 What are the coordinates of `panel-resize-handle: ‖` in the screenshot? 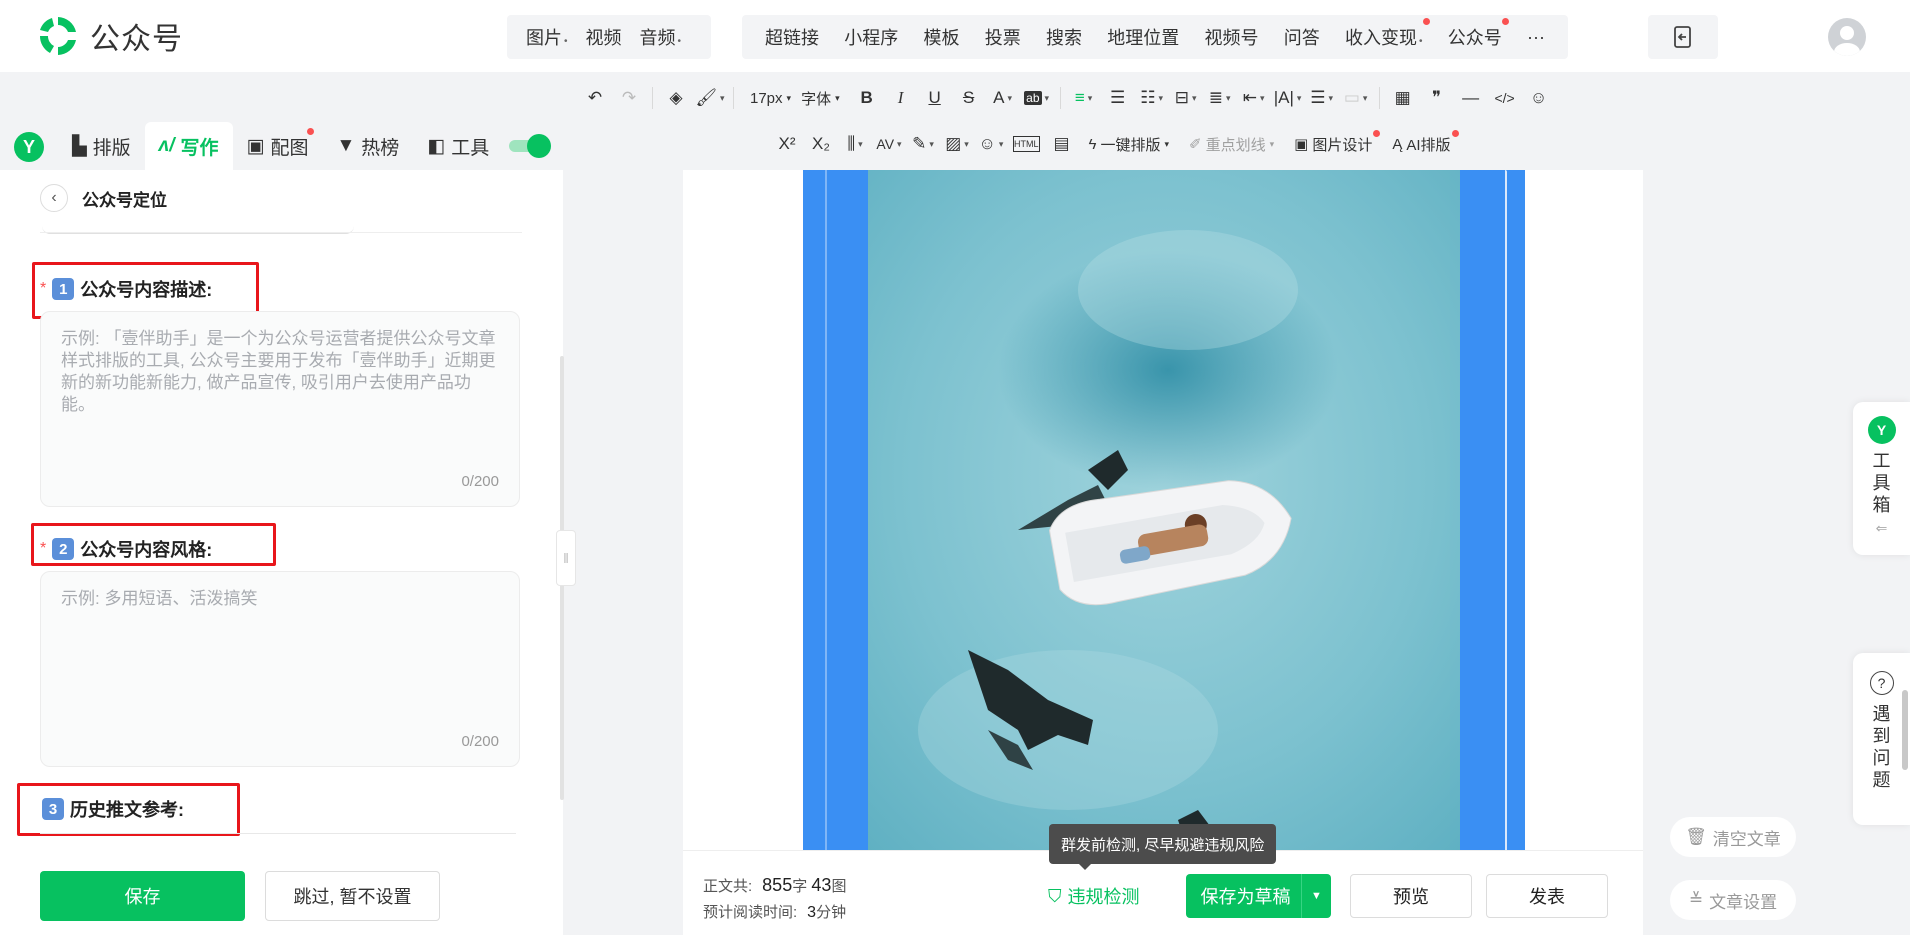 It's located at (566, 558).